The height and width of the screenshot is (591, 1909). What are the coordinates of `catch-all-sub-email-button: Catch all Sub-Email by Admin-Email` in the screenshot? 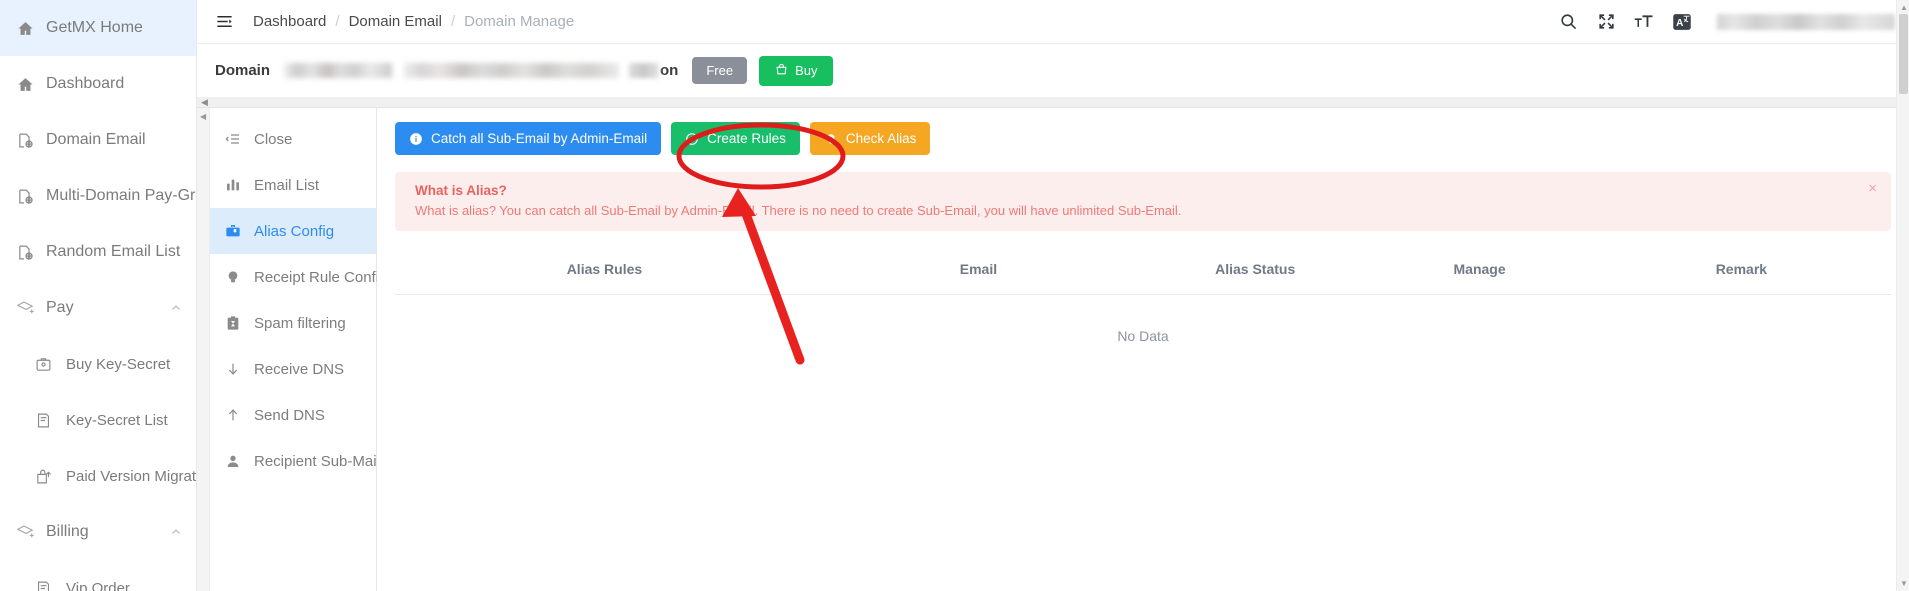 It's located at (528, 138).